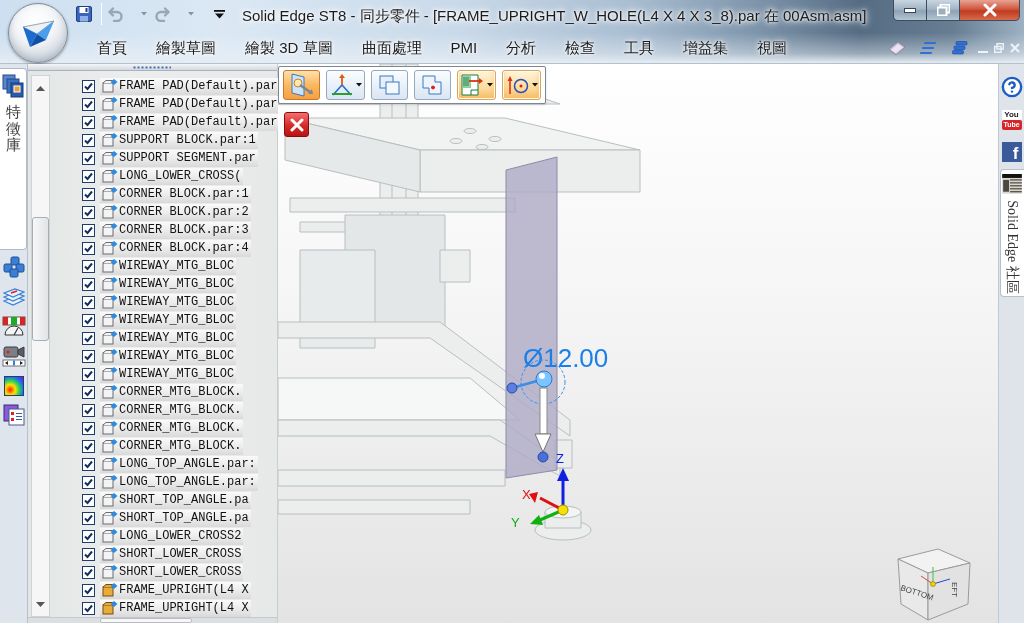  I want to click on scrollbar-thumb, so click(40, 279).